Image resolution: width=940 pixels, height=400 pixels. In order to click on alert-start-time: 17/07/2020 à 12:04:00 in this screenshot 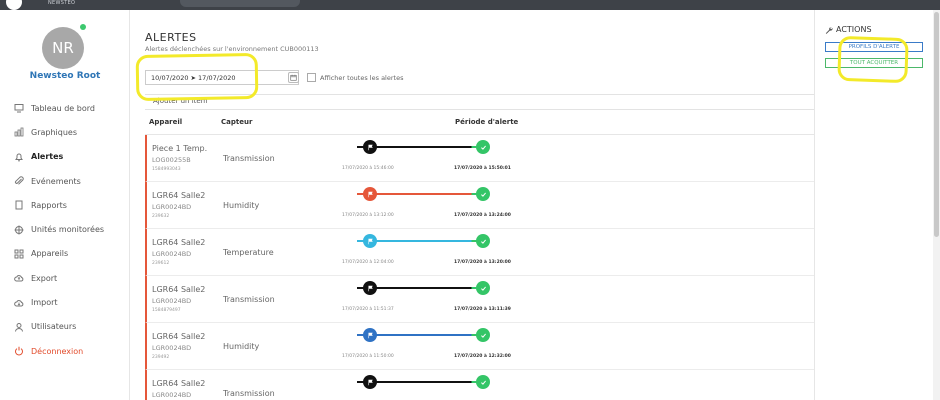, I will do `click(368, 262)`.